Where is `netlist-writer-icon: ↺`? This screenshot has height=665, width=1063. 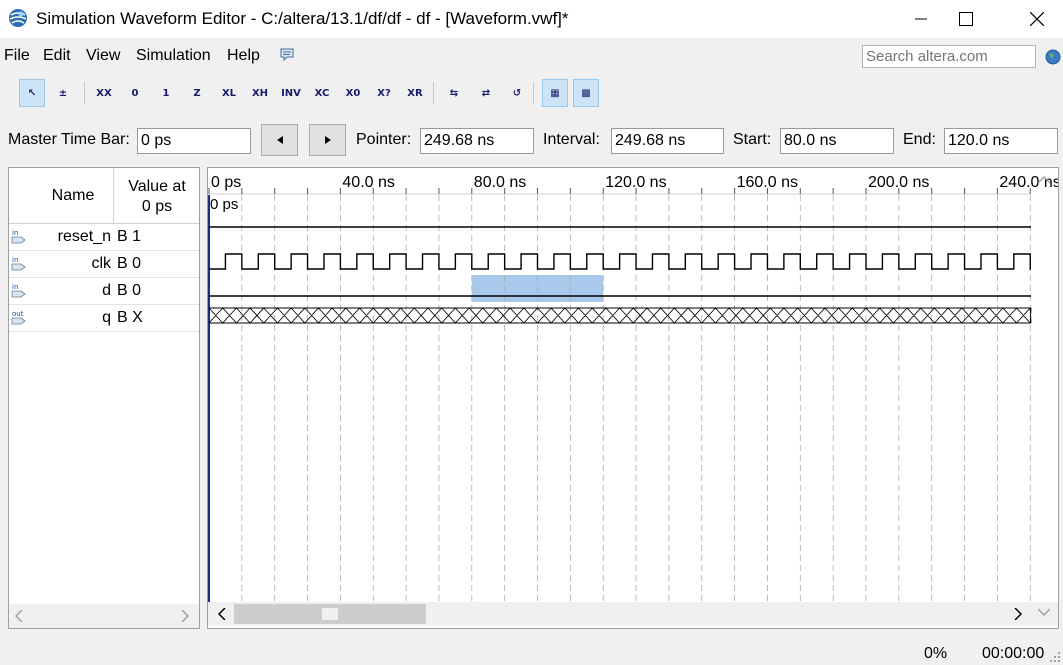 netlist-writer-icon: ↺ is located at coordinates (517, 93).